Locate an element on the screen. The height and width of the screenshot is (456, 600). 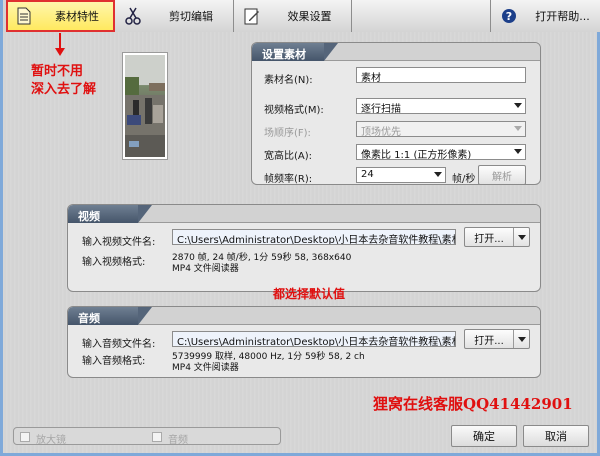
cancel-button: 取消 is located at coordinates (556, 436).